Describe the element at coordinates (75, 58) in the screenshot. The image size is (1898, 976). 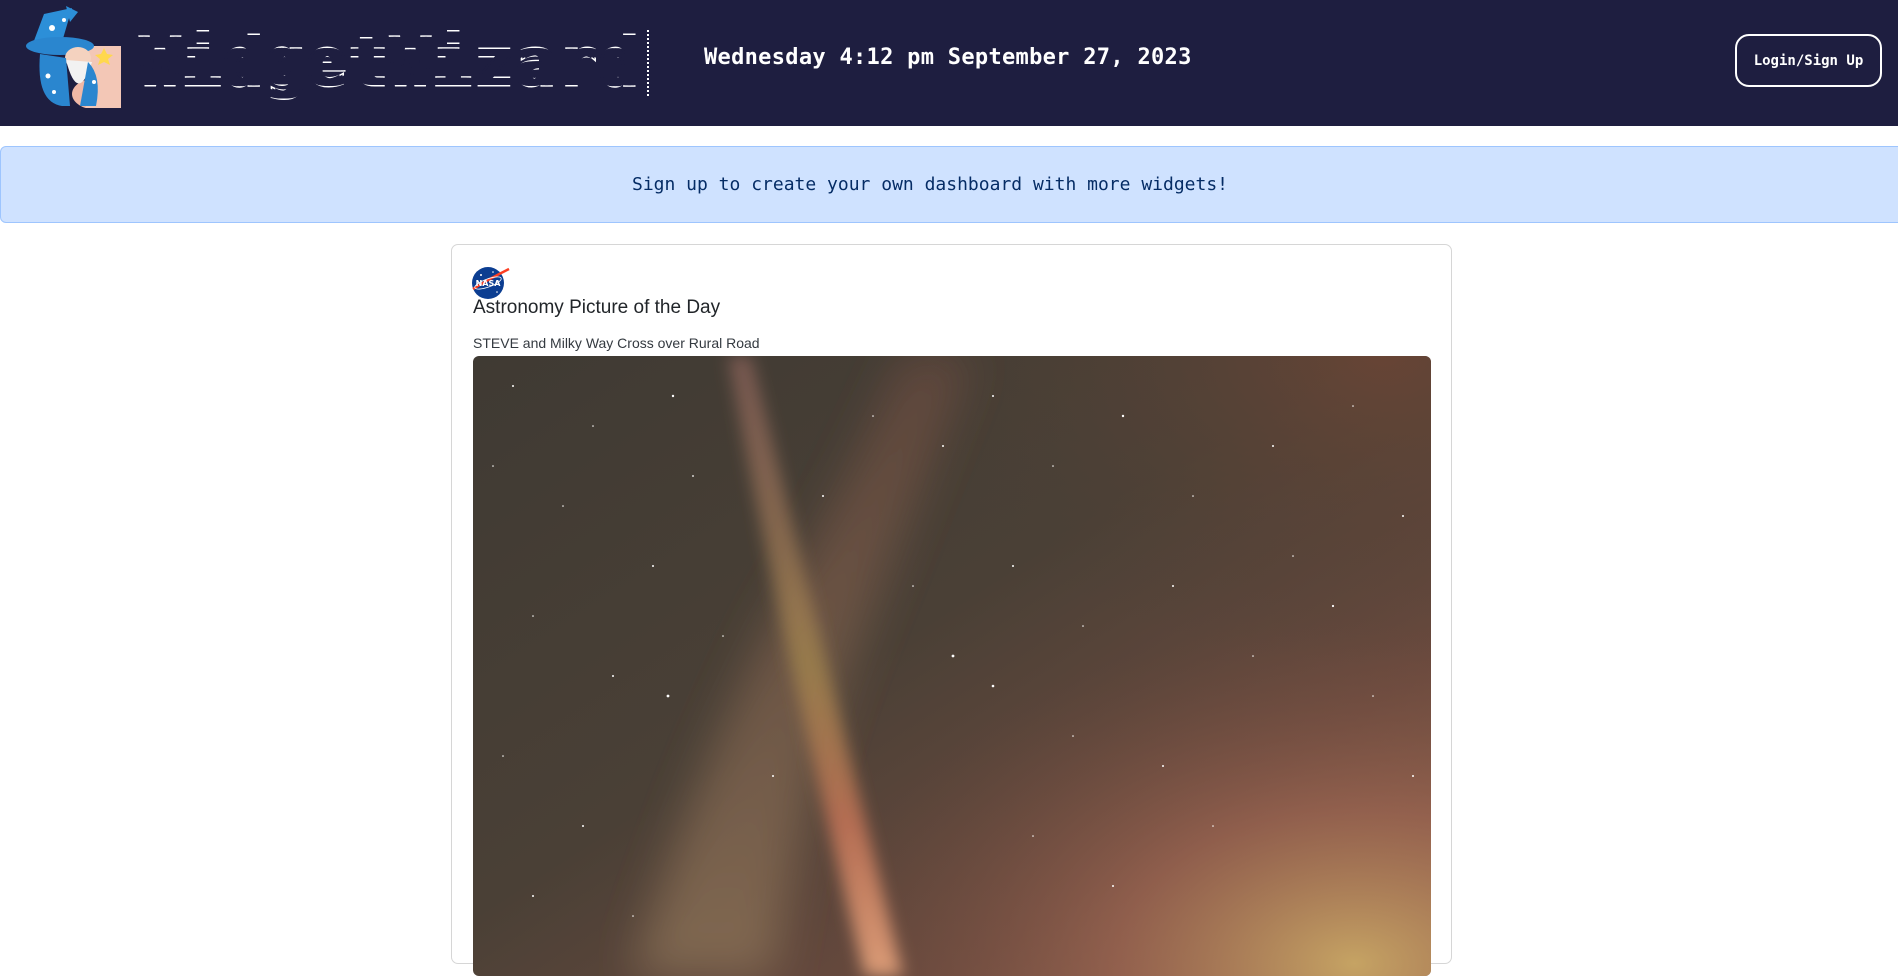
I see `wizard-mascot-icon` at that location.